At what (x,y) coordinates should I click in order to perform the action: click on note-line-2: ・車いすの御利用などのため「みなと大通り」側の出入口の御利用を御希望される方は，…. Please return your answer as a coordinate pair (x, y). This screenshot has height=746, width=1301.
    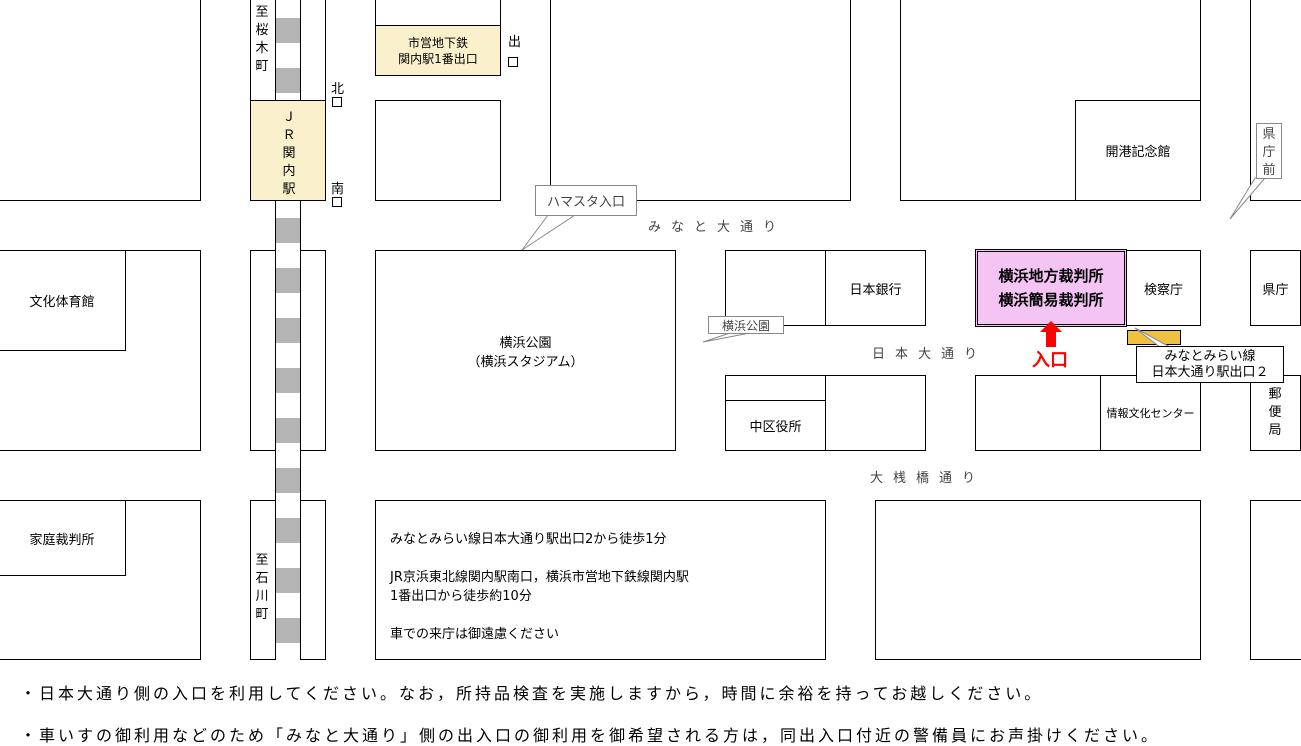
    Looking at the image, I should click on (590, 735).